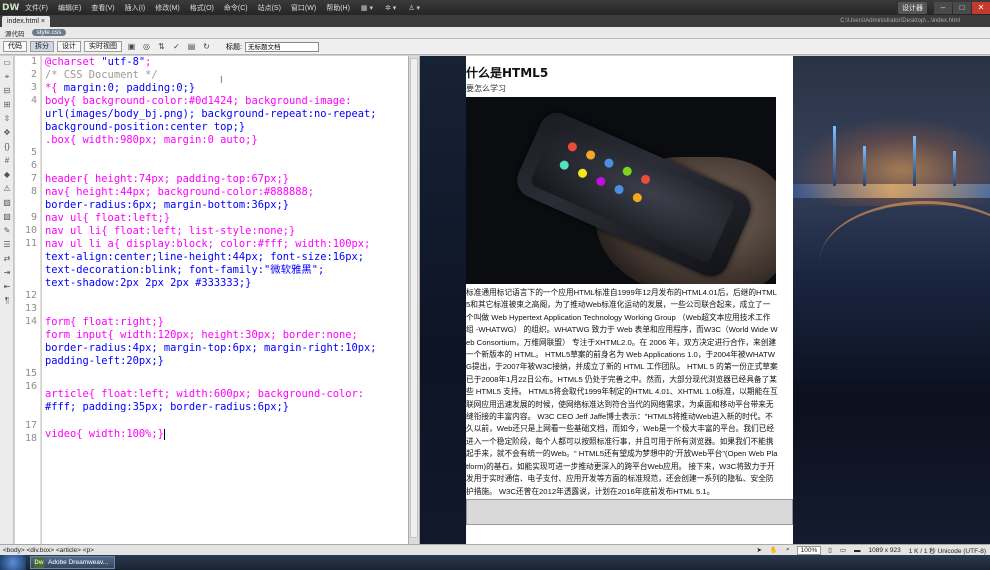 The image size is (990, 570). Describe the element at coordinates (7, 301) in the screenshot. I see `format-source-icon: ¶` at that location.